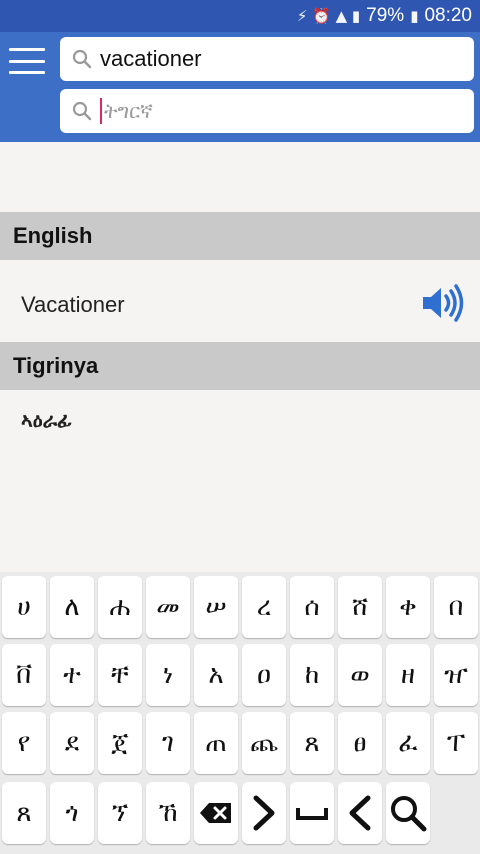 This screenshot has width=480, height=854. I want to click on key-row4-2: ጎ, so click(72, 813).